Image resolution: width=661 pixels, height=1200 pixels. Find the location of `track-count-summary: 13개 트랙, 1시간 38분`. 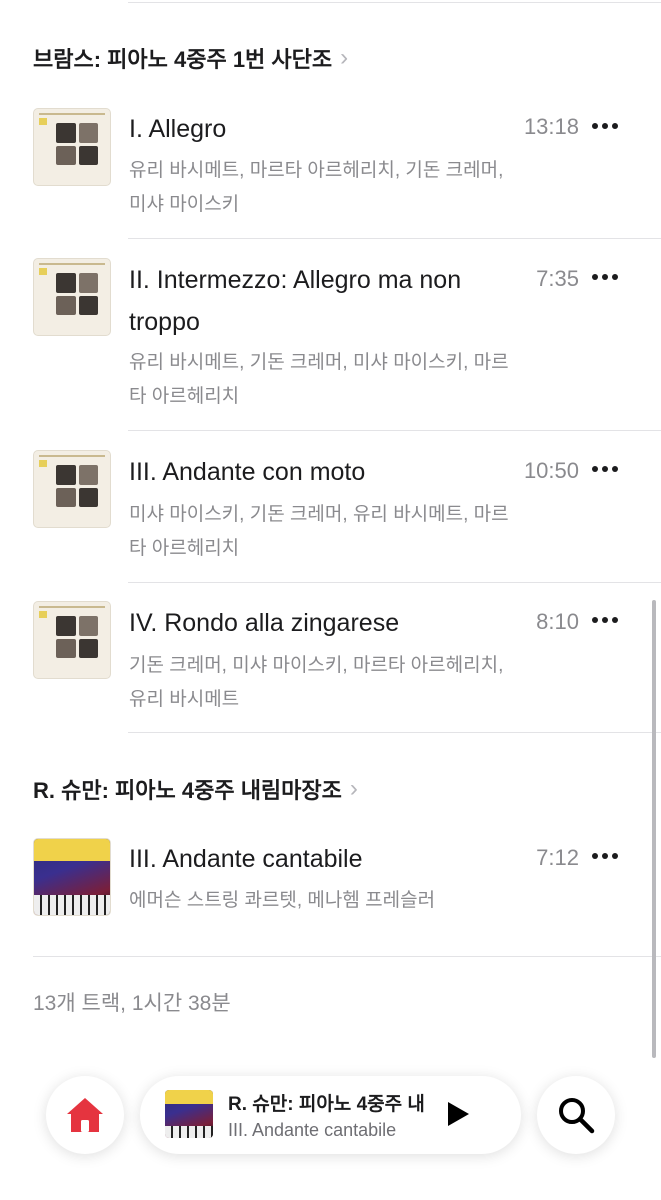

track-count-summary: 13개 트랙, 1시간 38분 is located at coordinates (132, 1003).